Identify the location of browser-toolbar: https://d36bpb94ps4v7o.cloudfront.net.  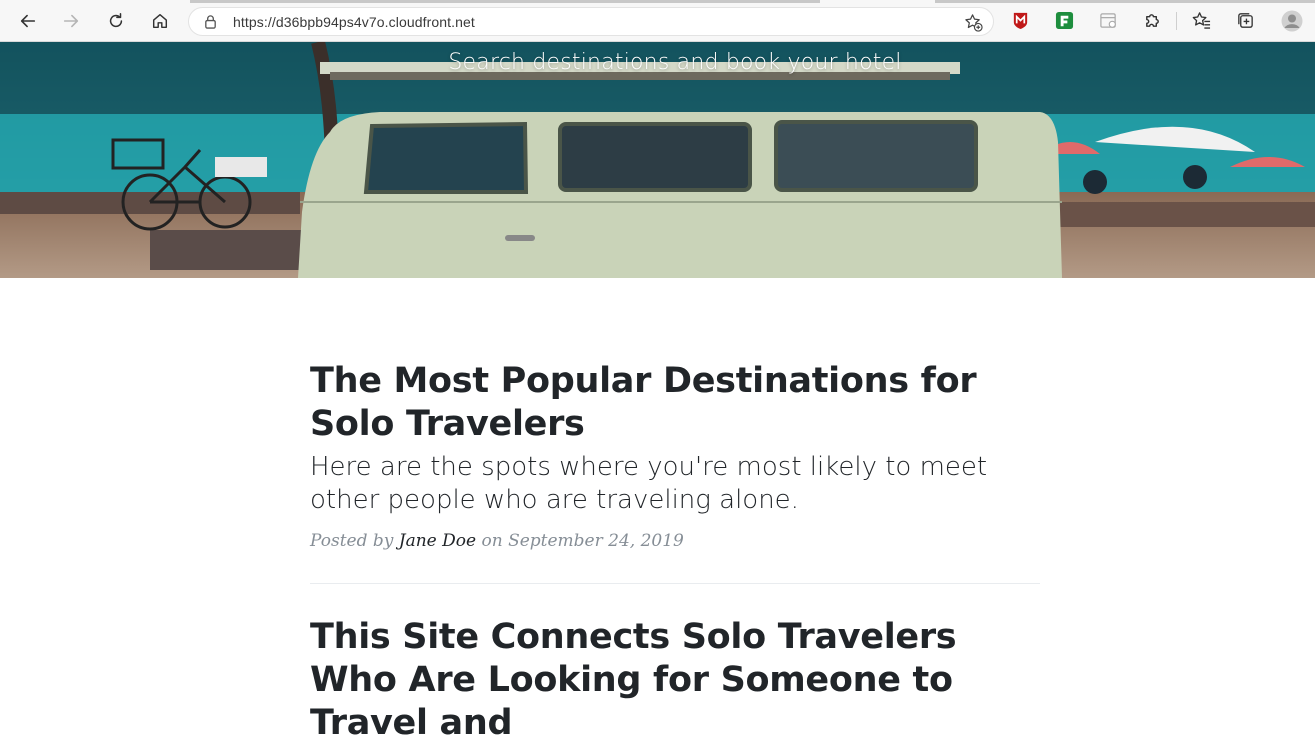
(657, 21).